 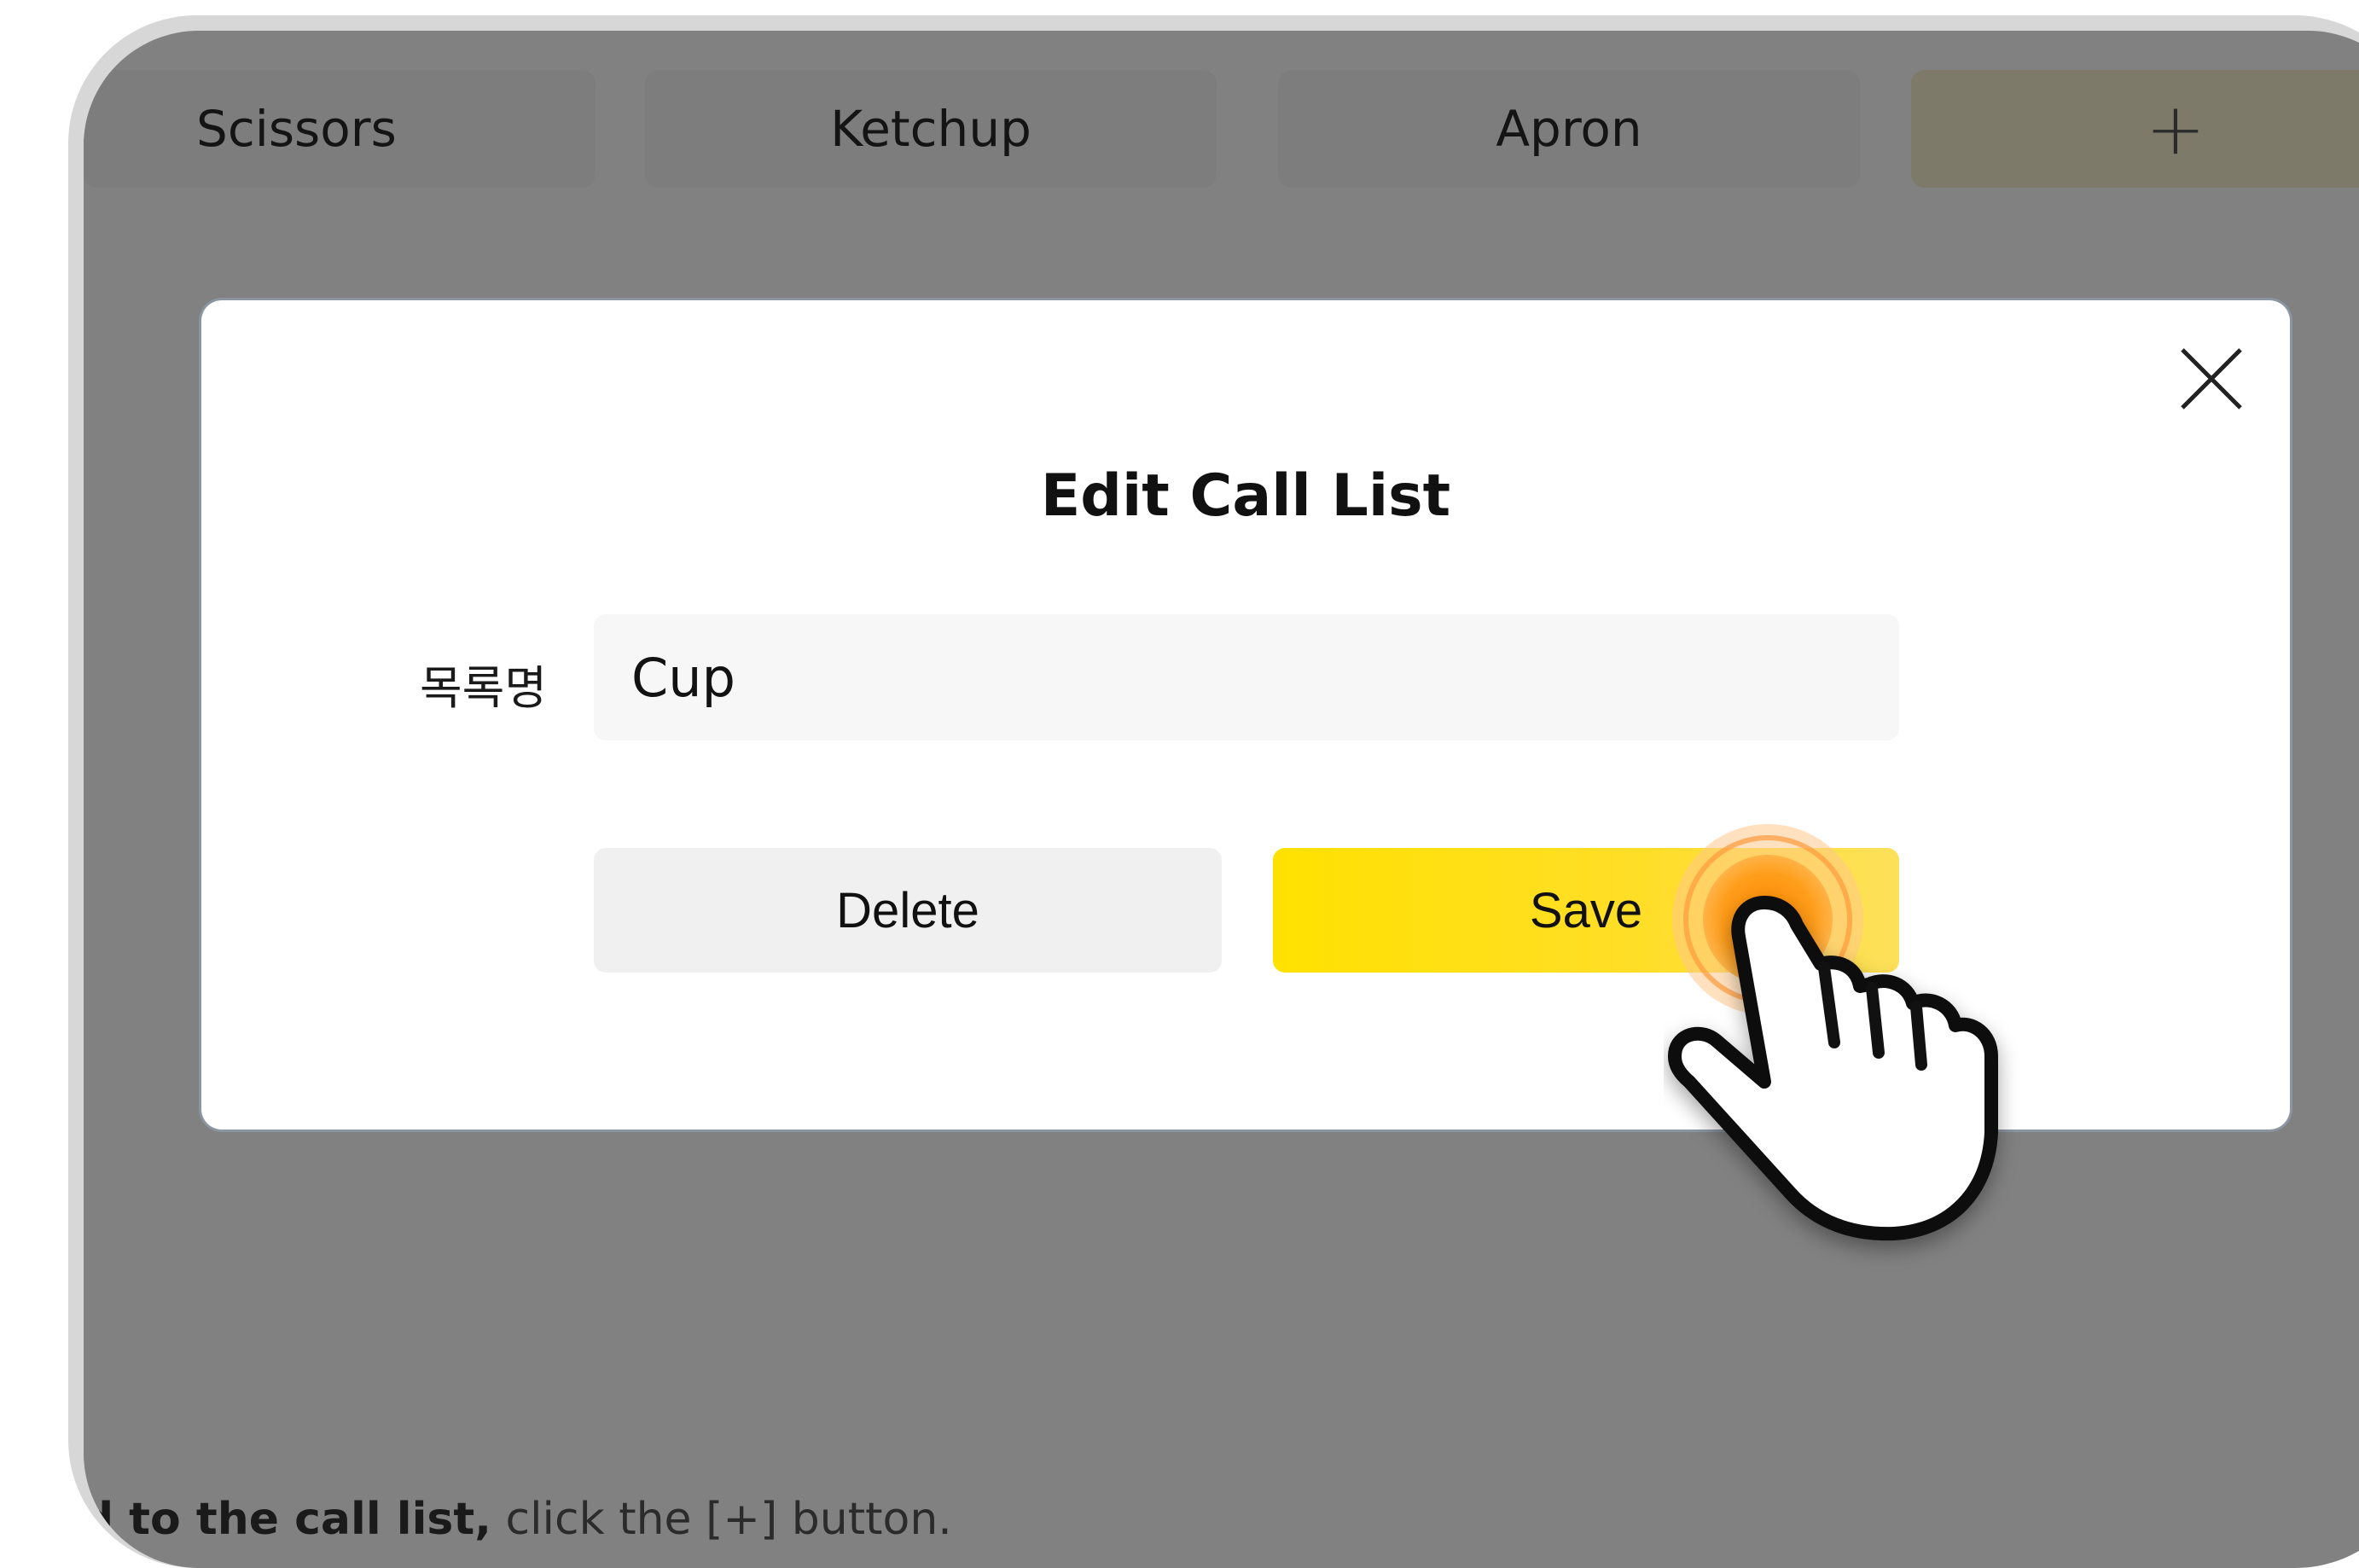 What do you see at coordinates (1246, 677) in the screenshot?
I see `list-name-input` at bounding box center [1246, 677].